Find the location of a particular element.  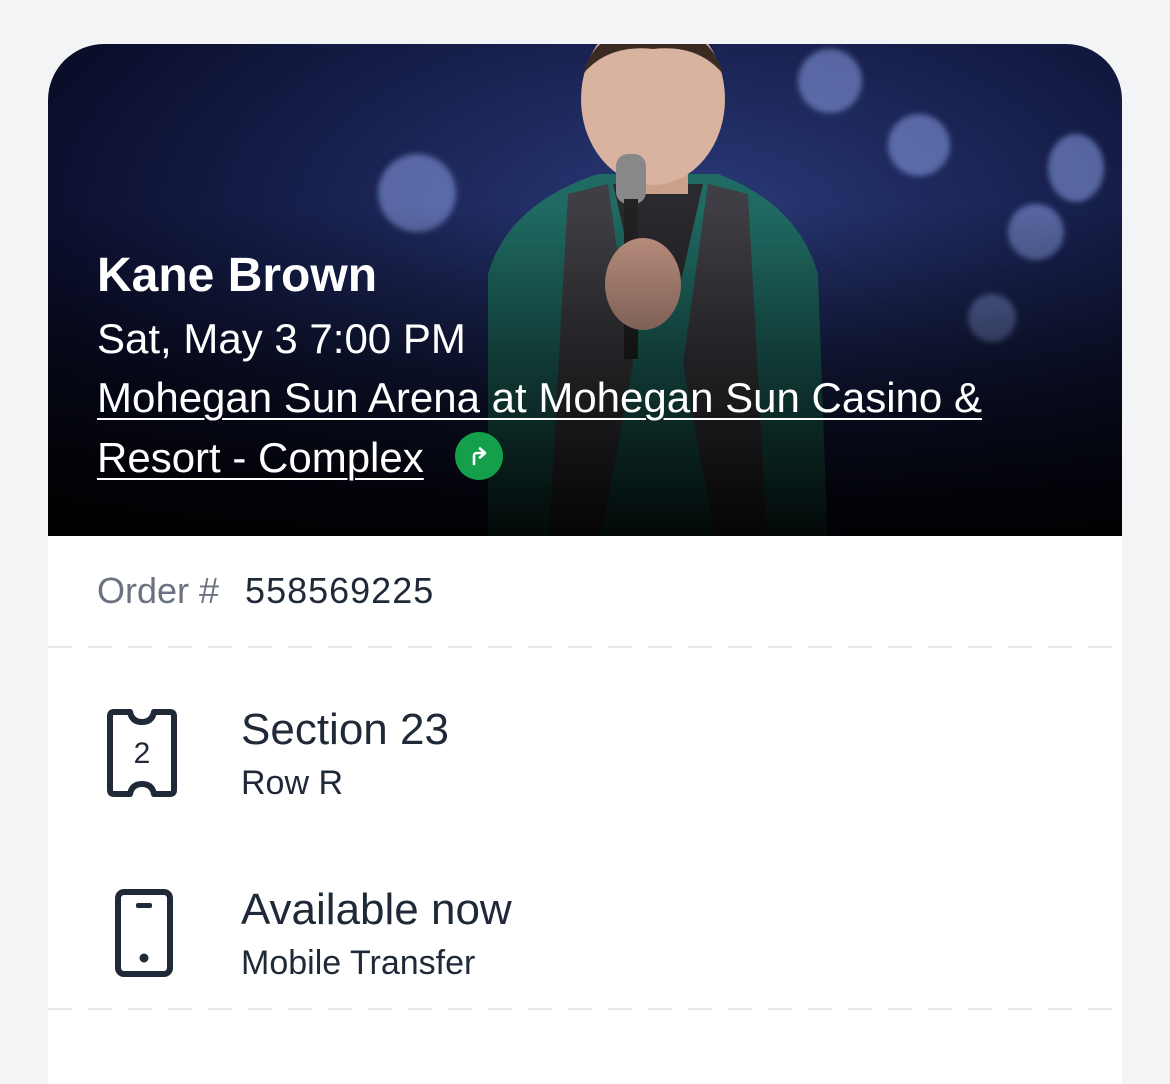

mobile-phone-icon is located at coordinates (144, 933).